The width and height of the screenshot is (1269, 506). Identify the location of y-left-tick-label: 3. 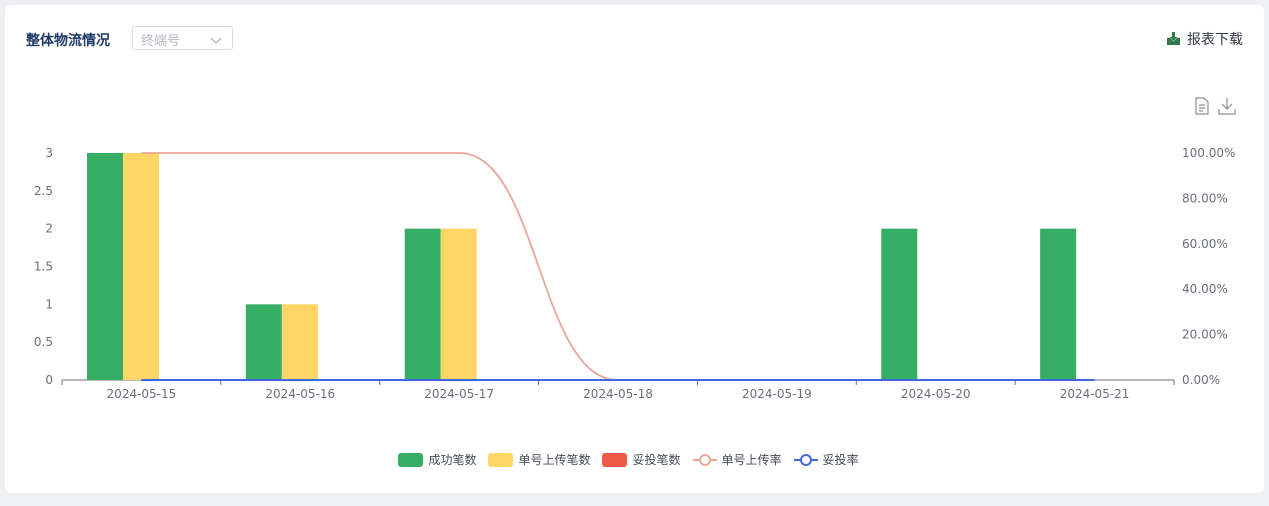
(49, 153).